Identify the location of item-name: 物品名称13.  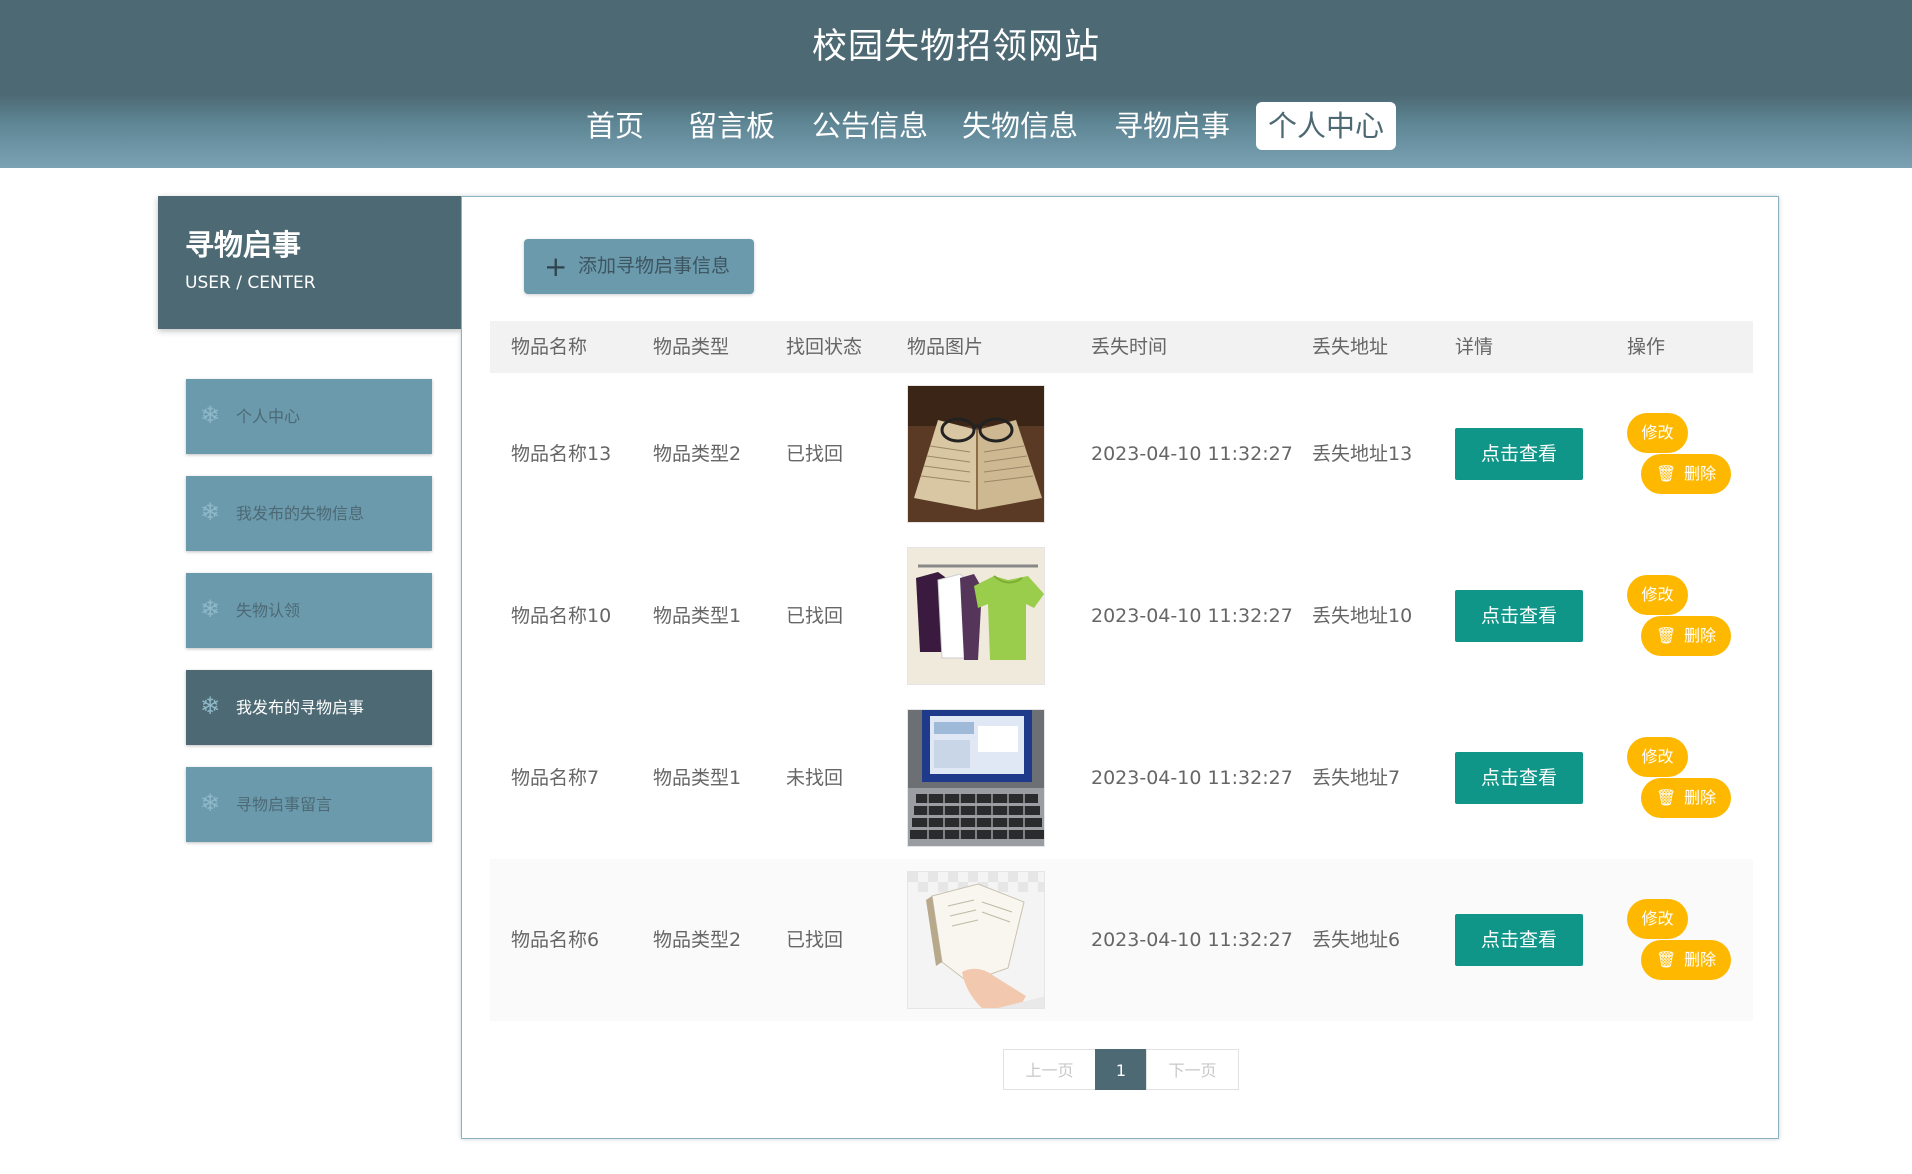
(561, 454).